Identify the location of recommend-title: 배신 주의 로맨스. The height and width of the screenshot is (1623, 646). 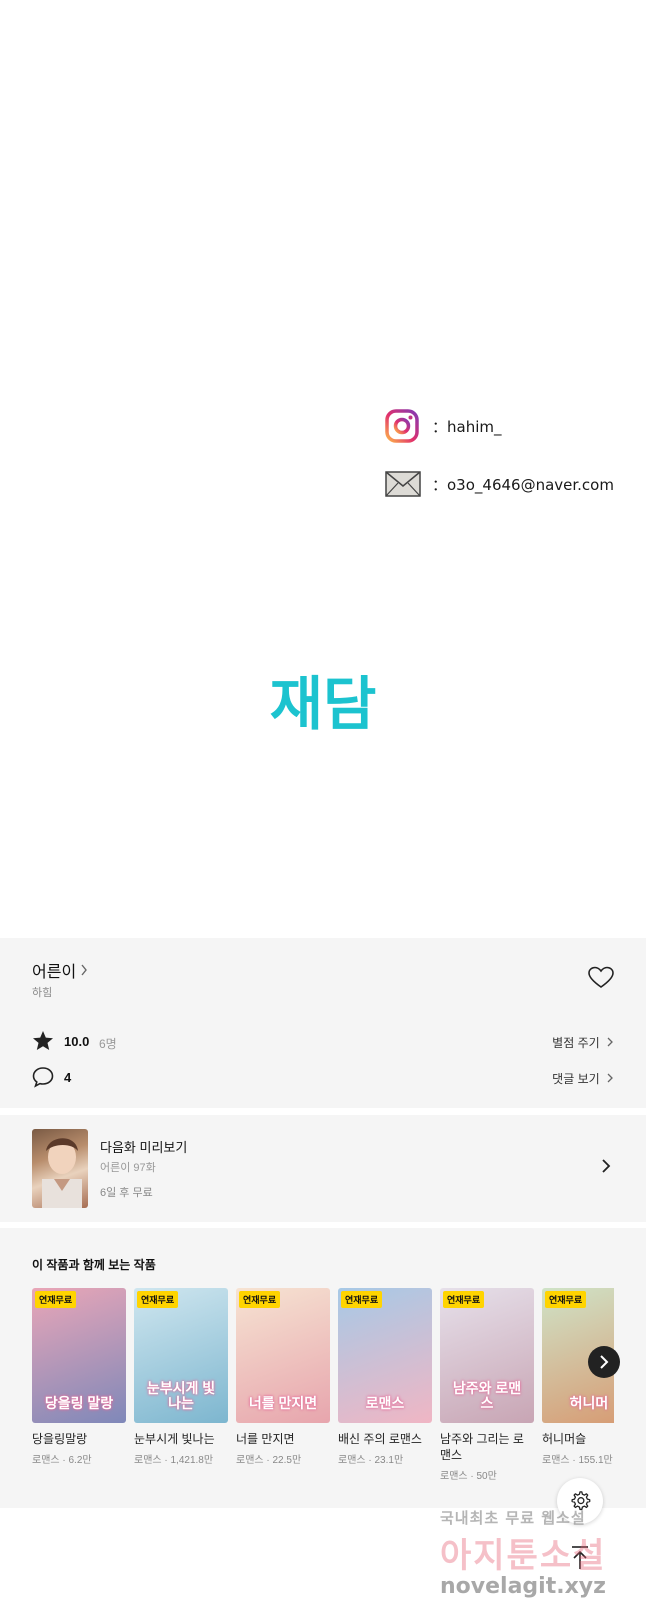
(380, 1439).